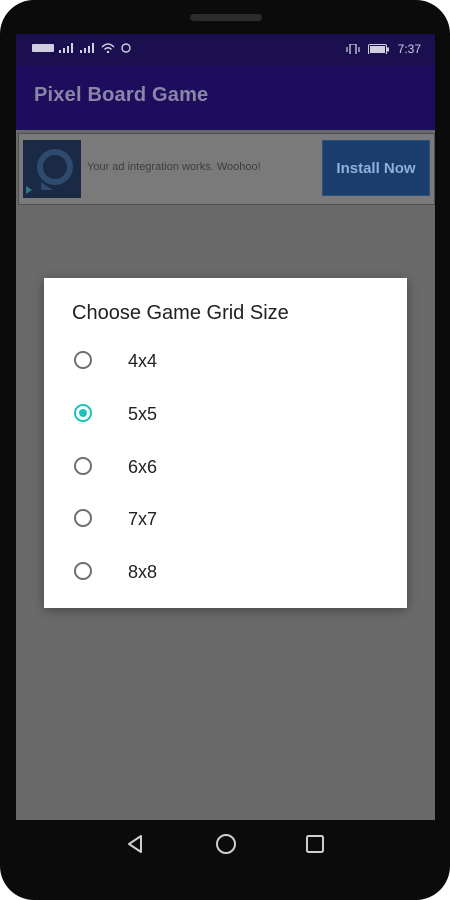 This screenshot has height=900, width=450. I want to click on wifi-icon, so click(108, 48).